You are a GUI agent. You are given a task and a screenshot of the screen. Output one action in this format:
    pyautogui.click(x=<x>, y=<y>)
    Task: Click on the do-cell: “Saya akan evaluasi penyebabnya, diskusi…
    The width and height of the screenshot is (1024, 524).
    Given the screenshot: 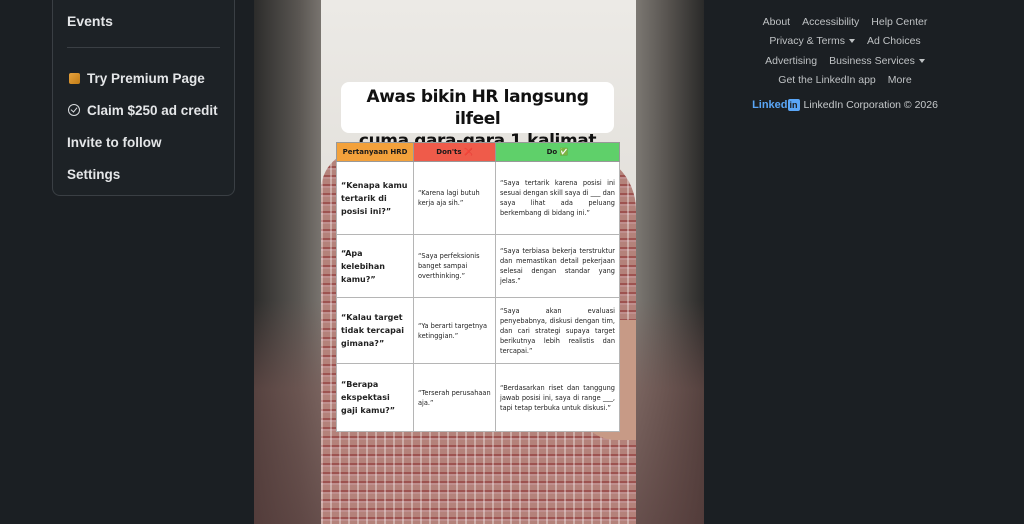 What is the action you would take?
    pyautogui.click(x=557, y=330)
    